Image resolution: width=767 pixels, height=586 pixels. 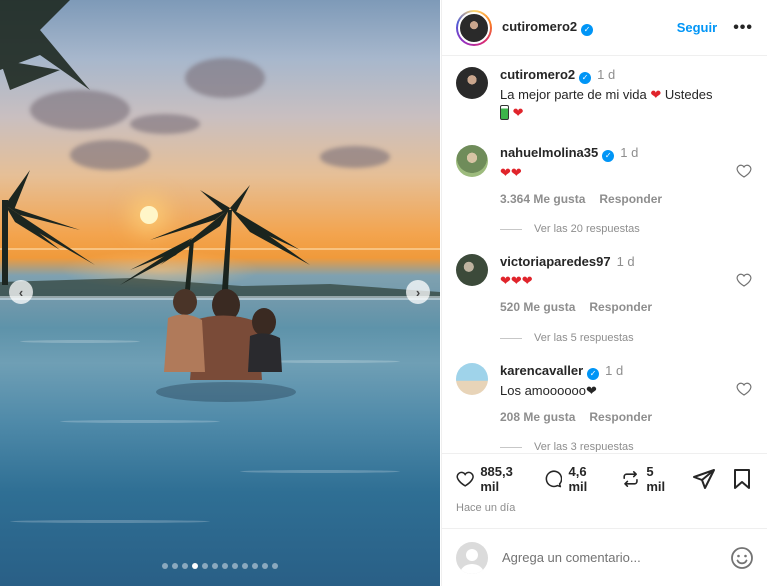 I want to click on carousel-next-button: ›, so click(x=418, y=292).